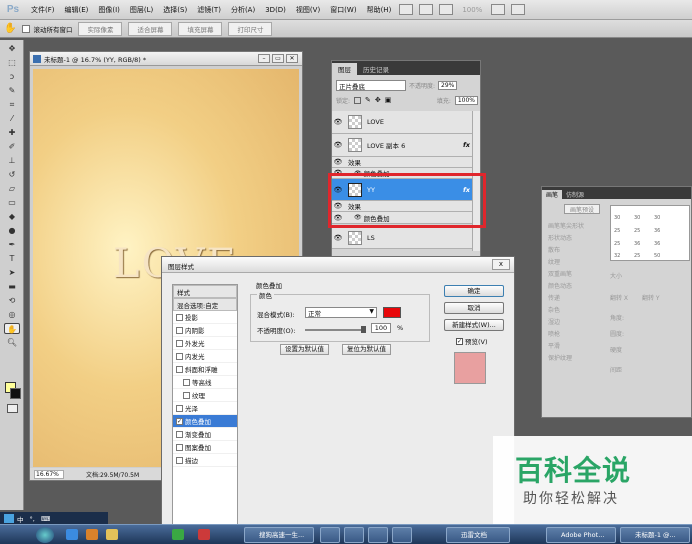  What do you see at coordinates (109, 10) in the screenshot?
I see `menu-image: 图像(I)` at bounding box center [109, 10].